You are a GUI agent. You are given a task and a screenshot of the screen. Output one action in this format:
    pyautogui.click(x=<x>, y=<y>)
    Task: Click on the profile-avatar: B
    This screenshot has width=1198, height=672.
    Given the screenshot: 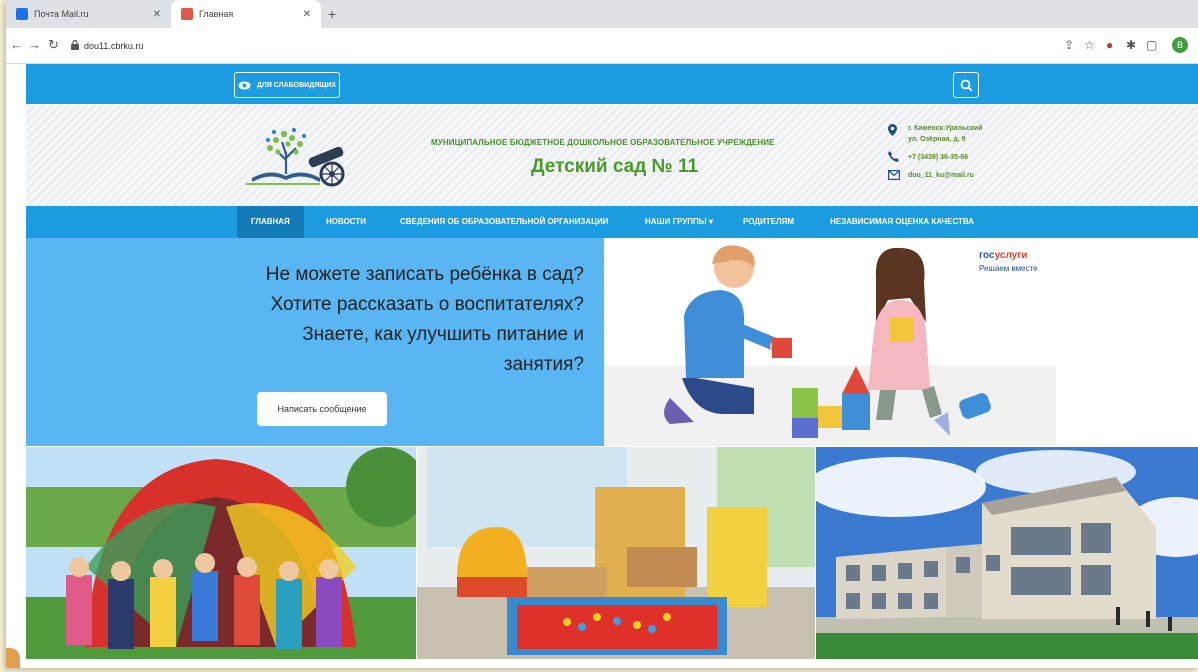 What is the action you would take?
    pyautogui.click(x=1180, y=45)
    